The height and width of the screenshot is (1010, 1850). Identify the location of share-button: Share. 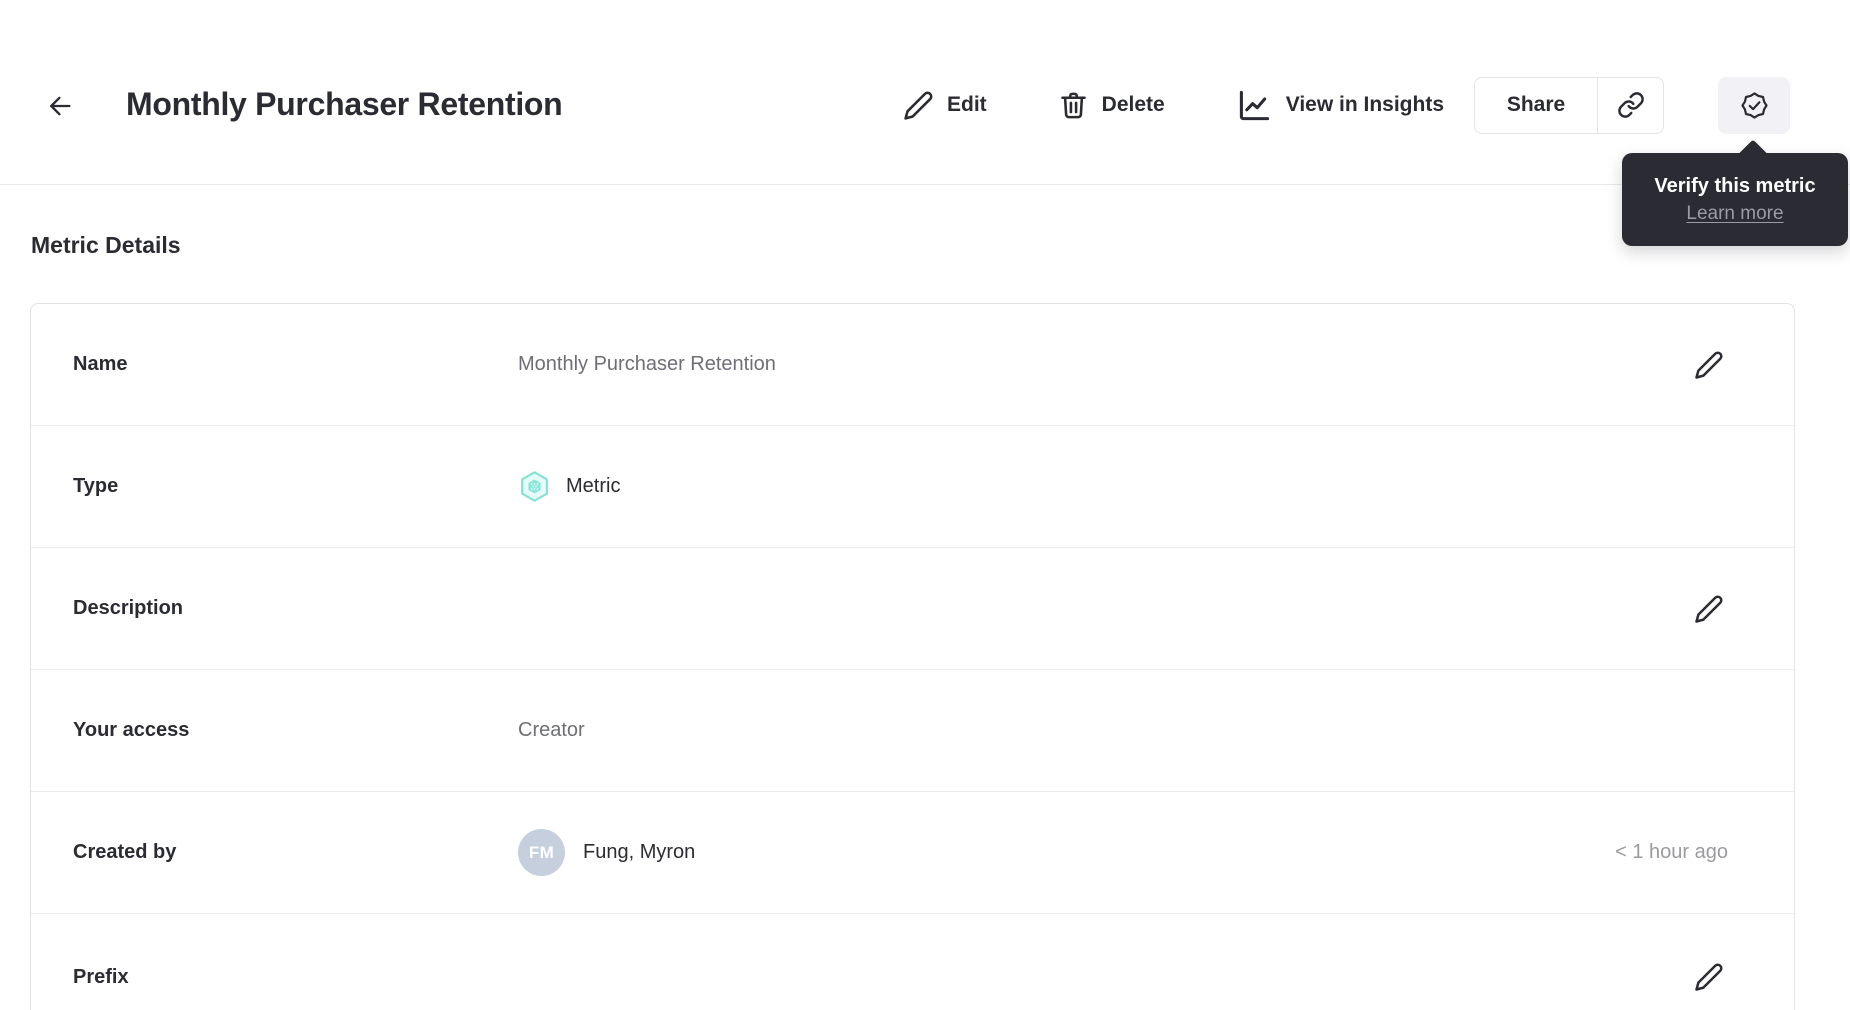
(1536, 105).